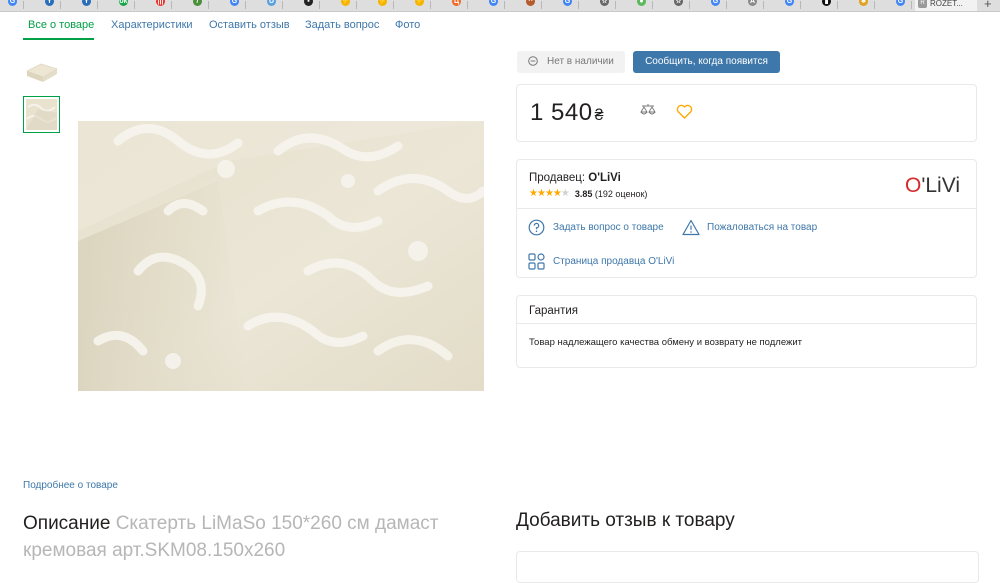 This screenshot has width=1000, height=583. I want to click on pineapple-icon: ♣, so click(863, 3).